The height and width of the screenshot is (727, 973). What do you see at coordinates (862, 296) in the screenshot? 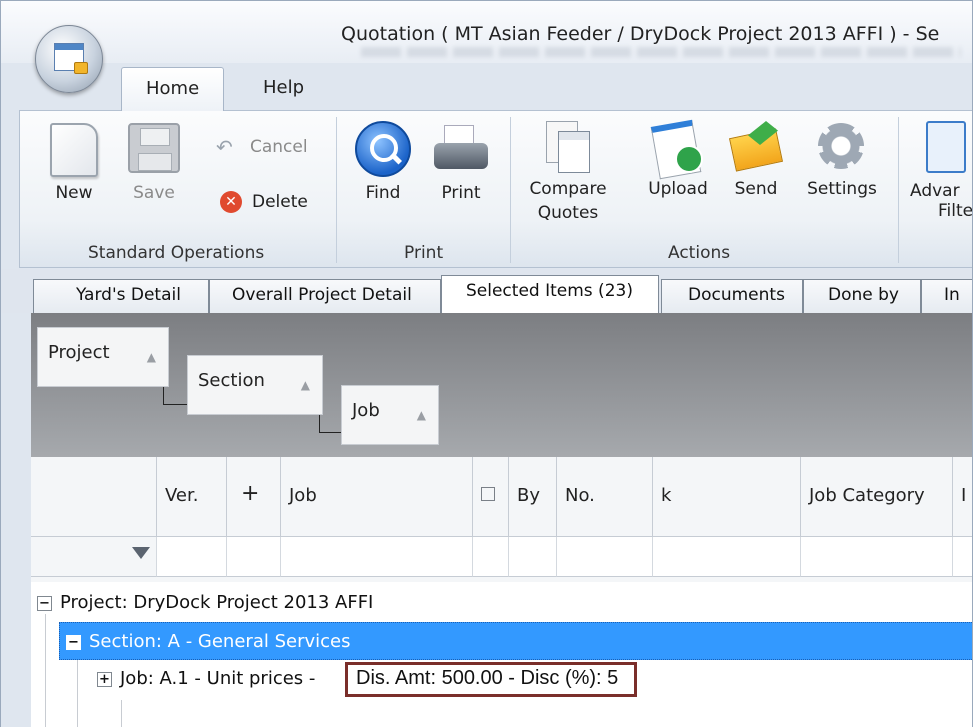
I see `tab-done-by: Done by` at bounding box center [862, 296].